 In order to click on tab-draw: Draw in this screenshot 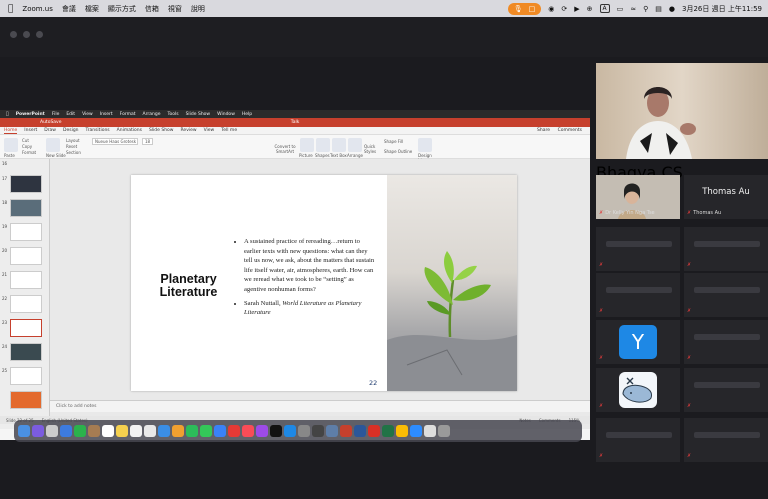, I will do `click(50, 130)`.